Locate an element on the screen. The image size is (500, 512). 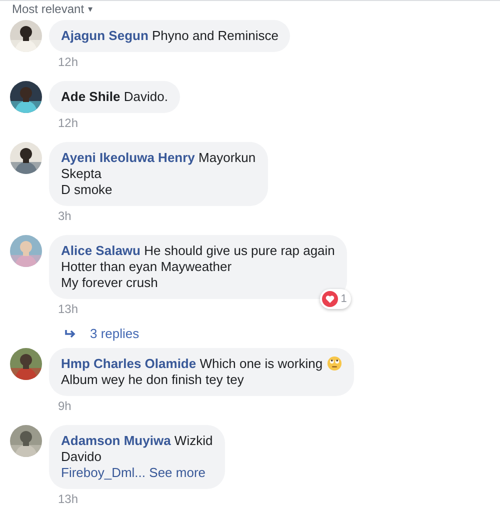
caret-icon: ▾ is located at coordinates (91, 9).